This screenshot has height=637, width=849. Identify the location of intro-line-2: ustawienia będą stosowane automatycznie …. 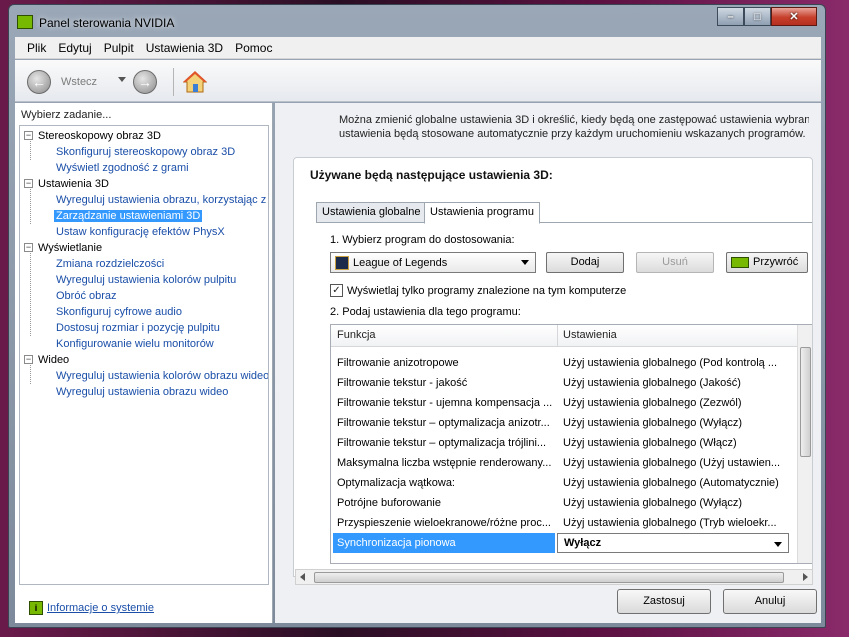
(572, 134).